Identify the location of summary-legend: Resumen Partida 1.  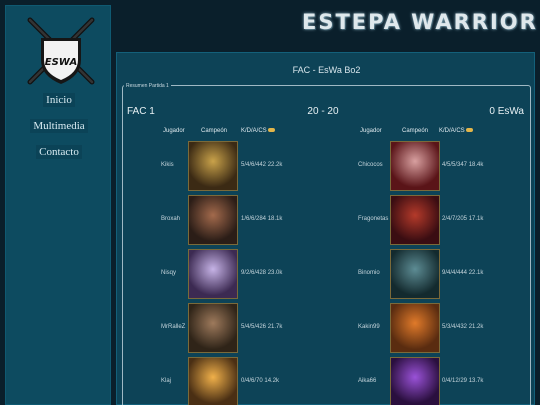
(147, 86).